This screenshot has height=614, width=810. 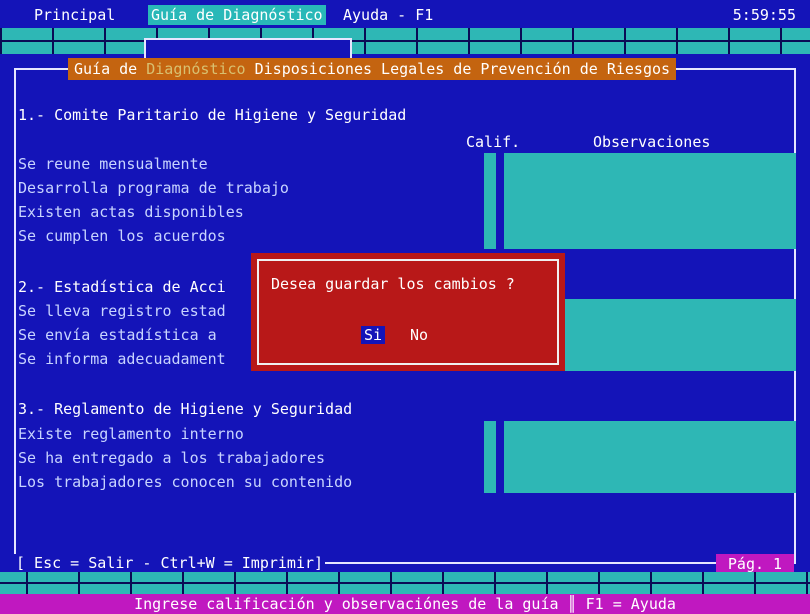 What do you see at coordinates (755, 564) in the screenshot?
I see `page-indicator: Pág. 1` at bounding box center [755, 564].